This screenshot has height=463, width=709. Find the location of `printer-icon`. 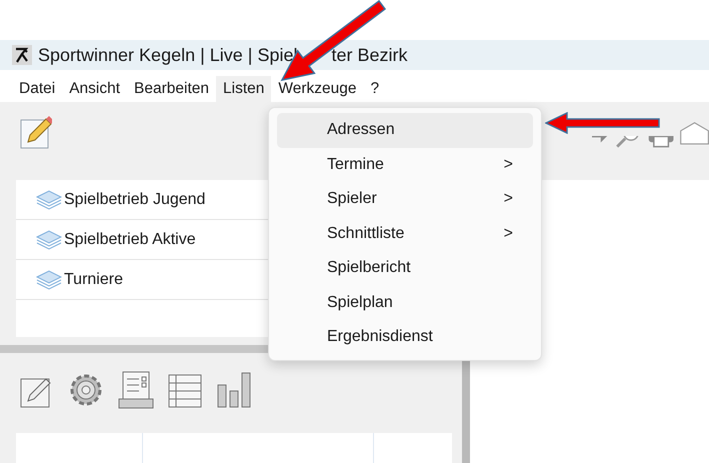

printer-icon is located at coordinates (661, 143).